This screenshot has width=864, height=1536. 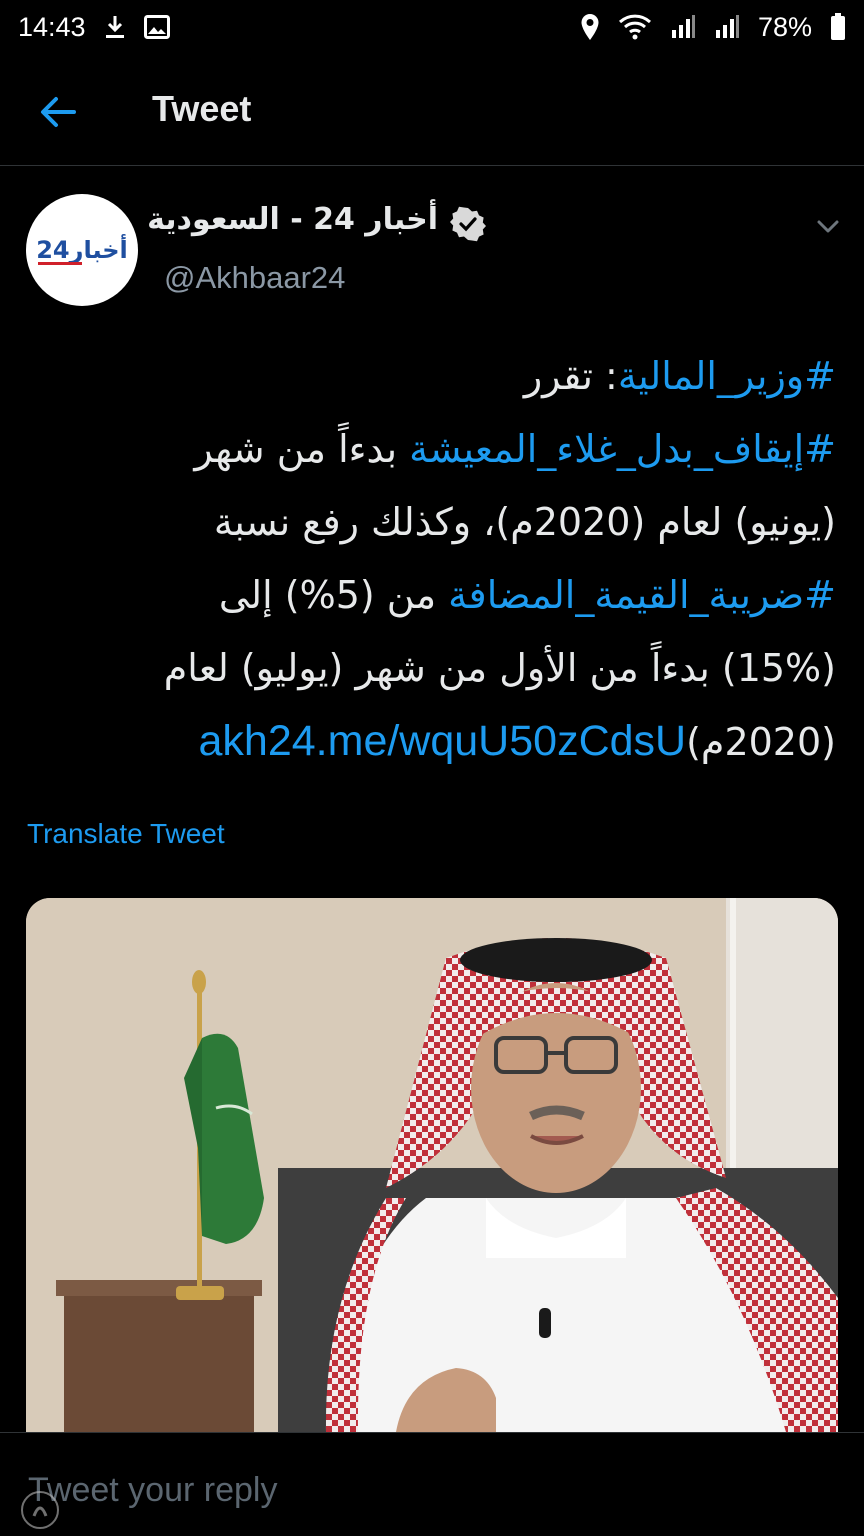 I want to click on page-title: Tweet, so click(x=202, y=108).